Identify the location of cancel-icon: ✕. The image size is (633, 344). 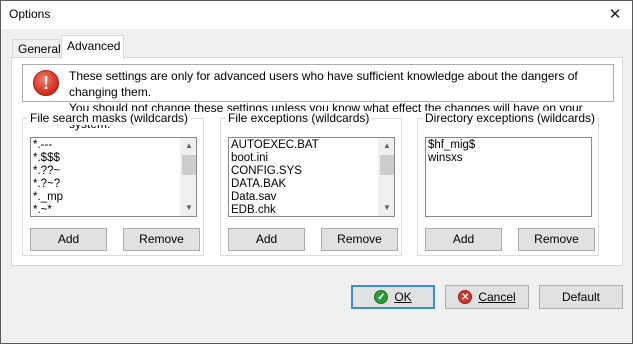
(465, 296).